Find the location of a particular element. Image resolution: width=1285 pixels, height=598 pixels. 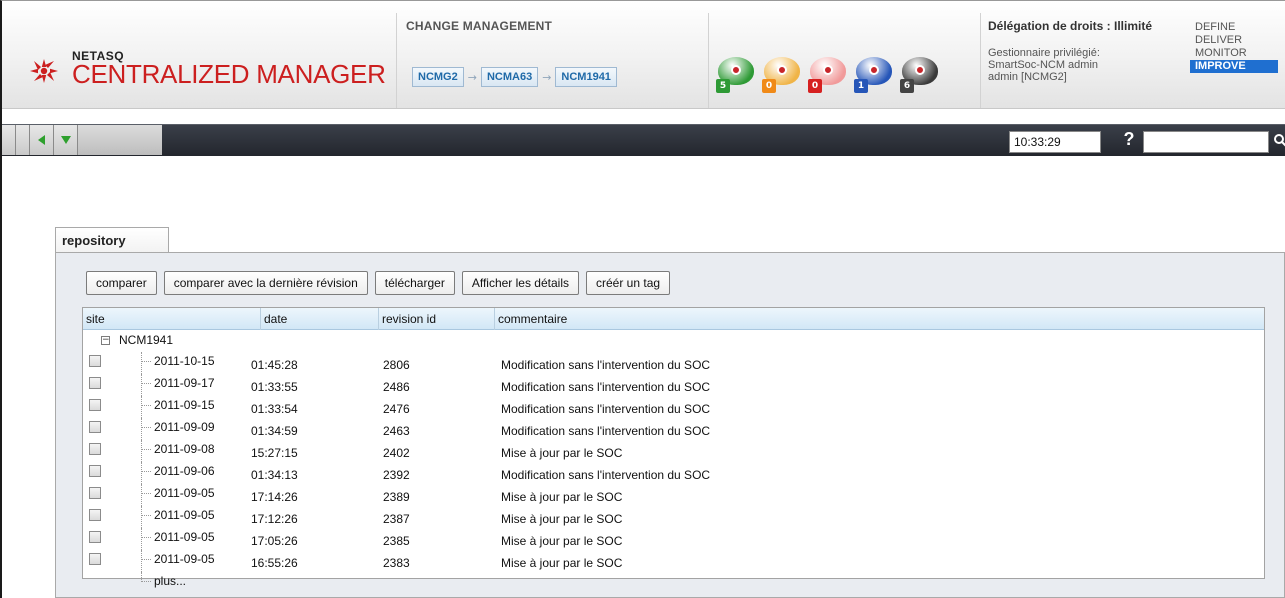

cell-date: 17:14:26 is located at coordinates (274, 497).